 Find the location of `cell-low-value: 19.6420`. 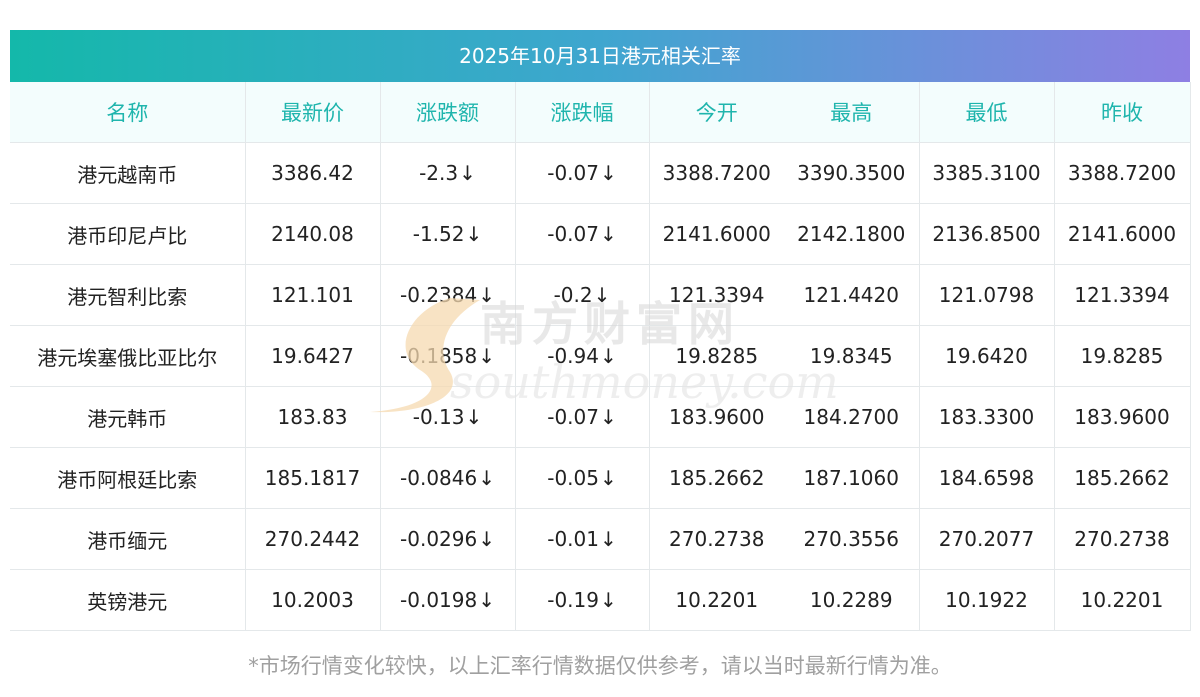

cell-low-value: 19.6420 is located at coordinates (986, 356).